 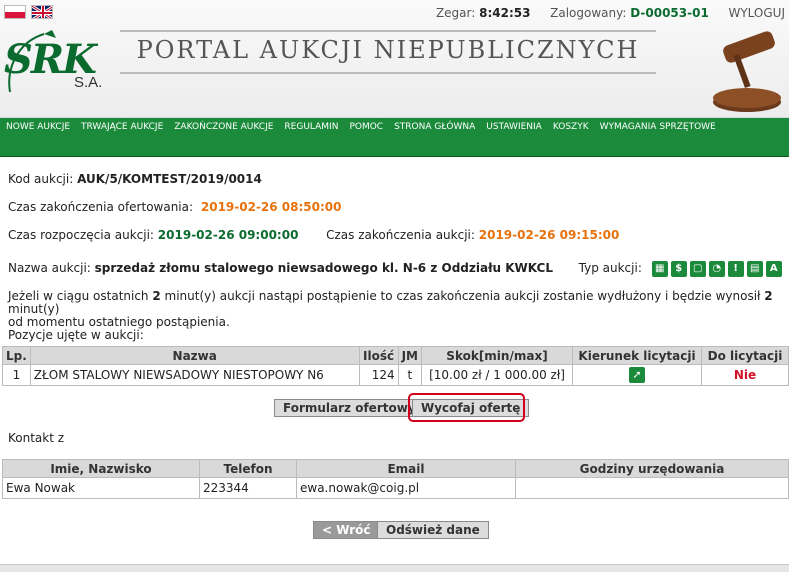 I want to click on contact-phone: 223344, so click(x=248, y=488).